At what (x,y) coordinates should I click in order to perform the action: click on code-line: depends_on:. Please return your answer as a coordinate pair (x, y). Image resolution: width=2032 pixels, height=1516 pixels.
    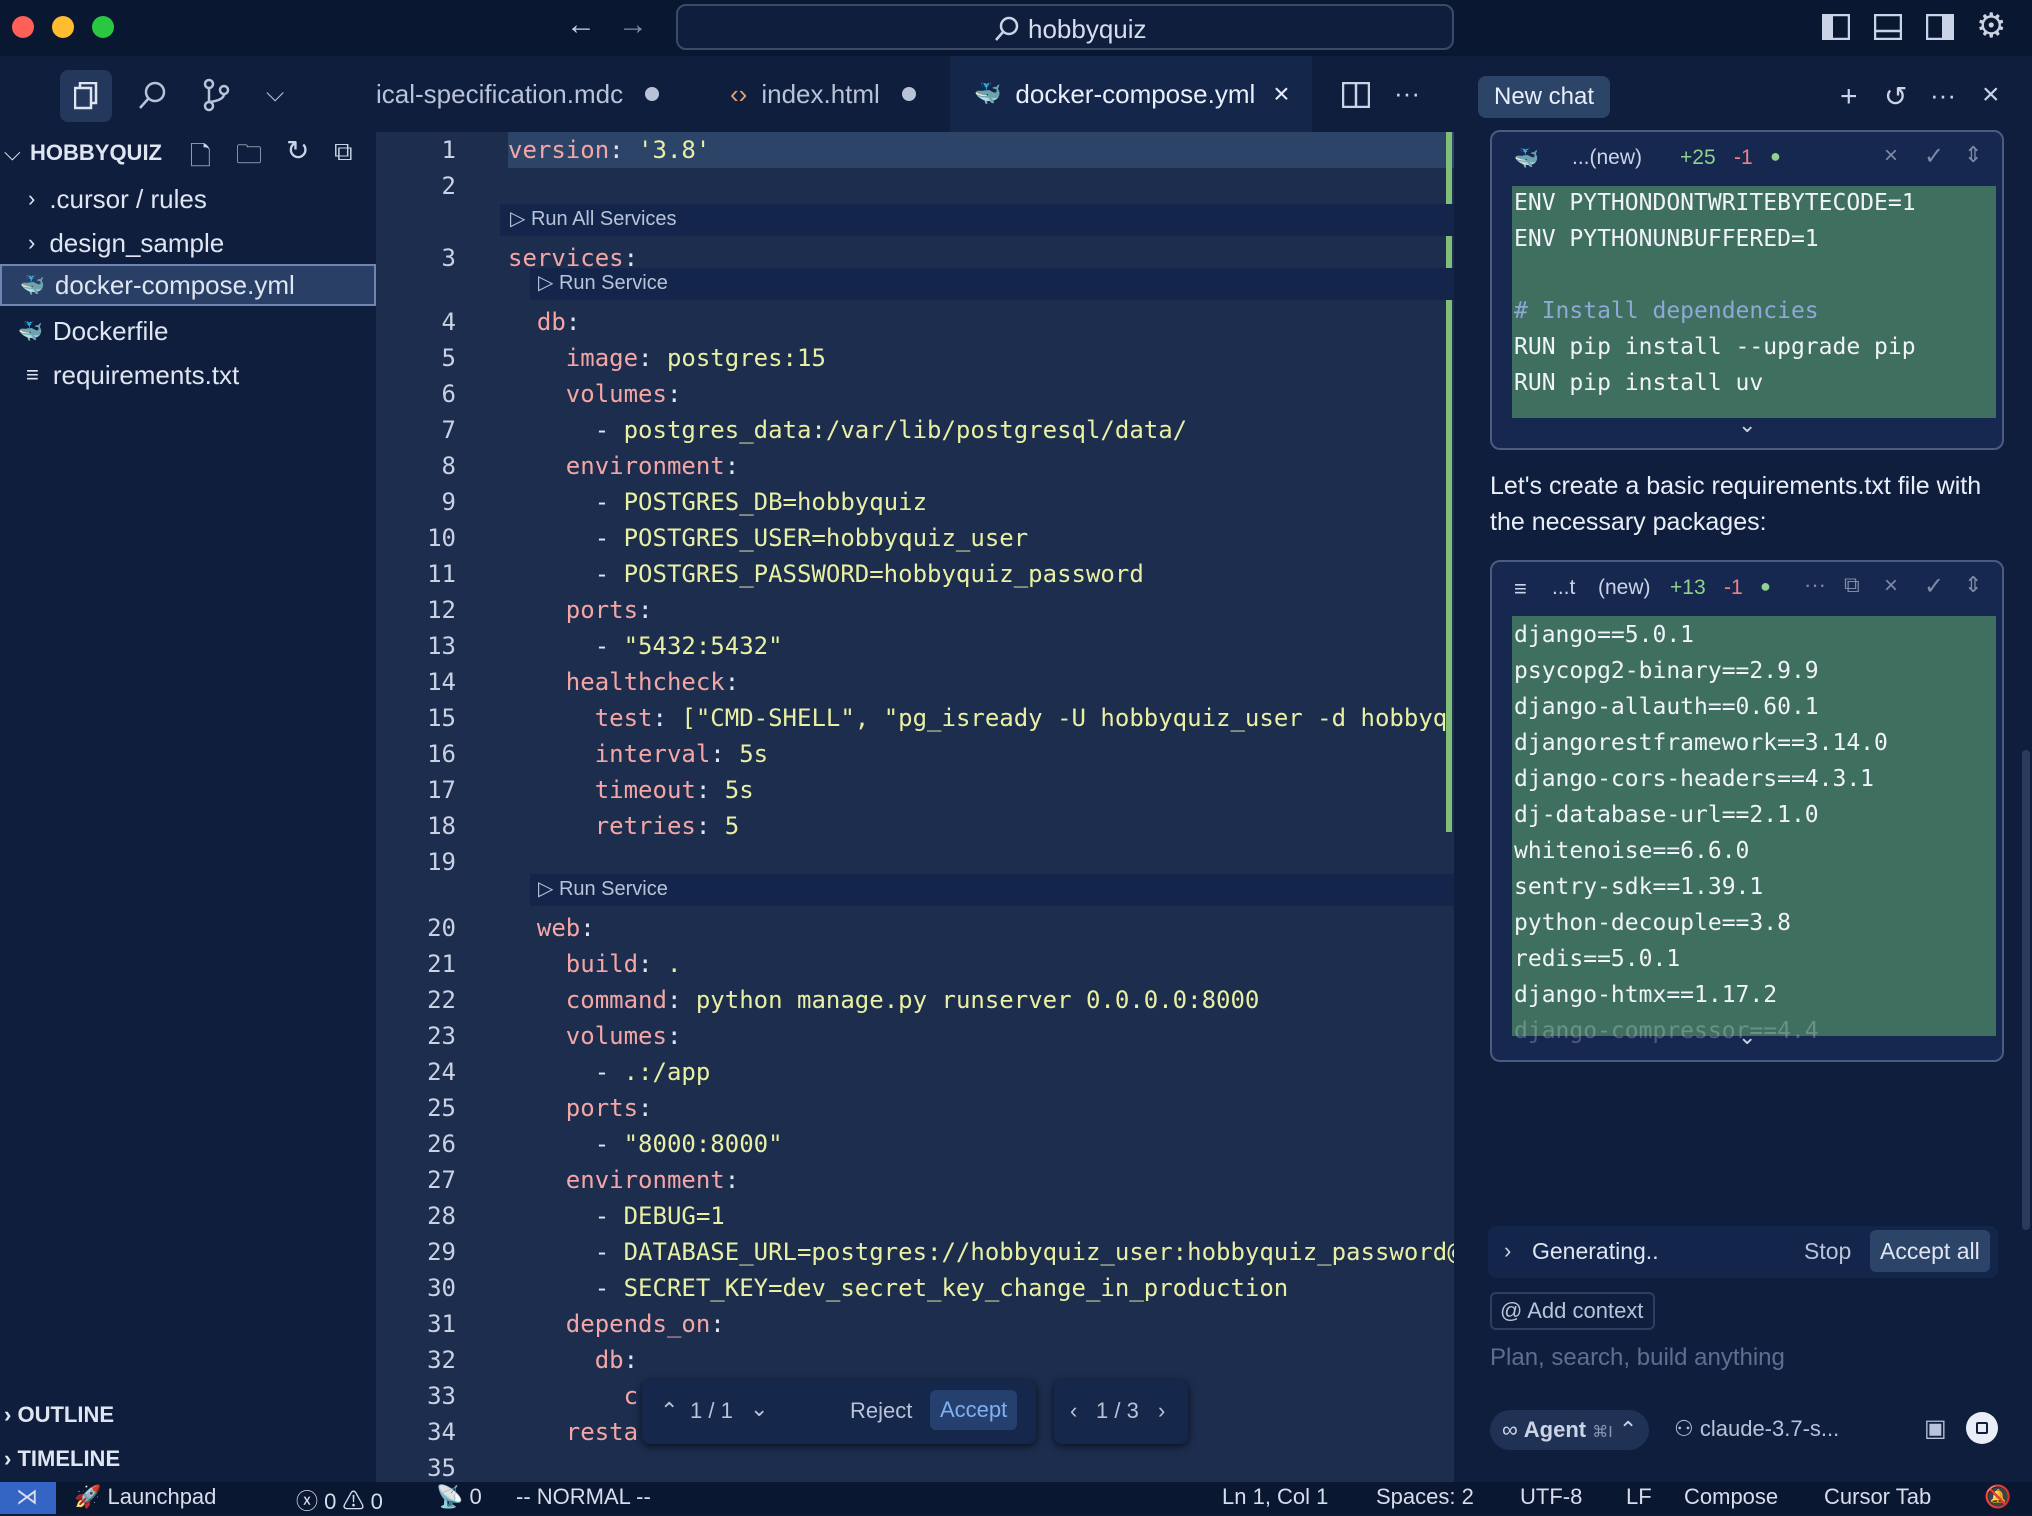
    Looking at the image, I should click on (616, 1324).